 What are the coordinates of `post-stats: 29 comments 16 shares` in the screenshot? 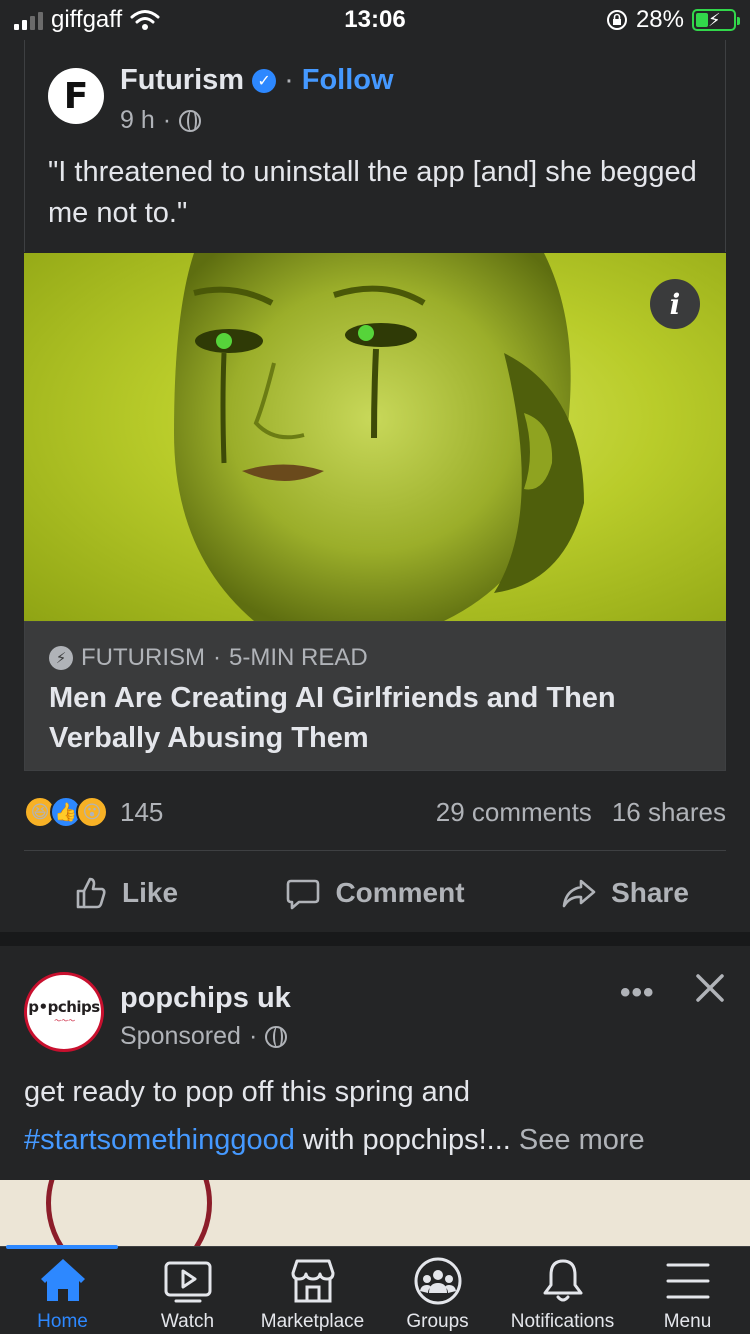 It's located at (581, 812).